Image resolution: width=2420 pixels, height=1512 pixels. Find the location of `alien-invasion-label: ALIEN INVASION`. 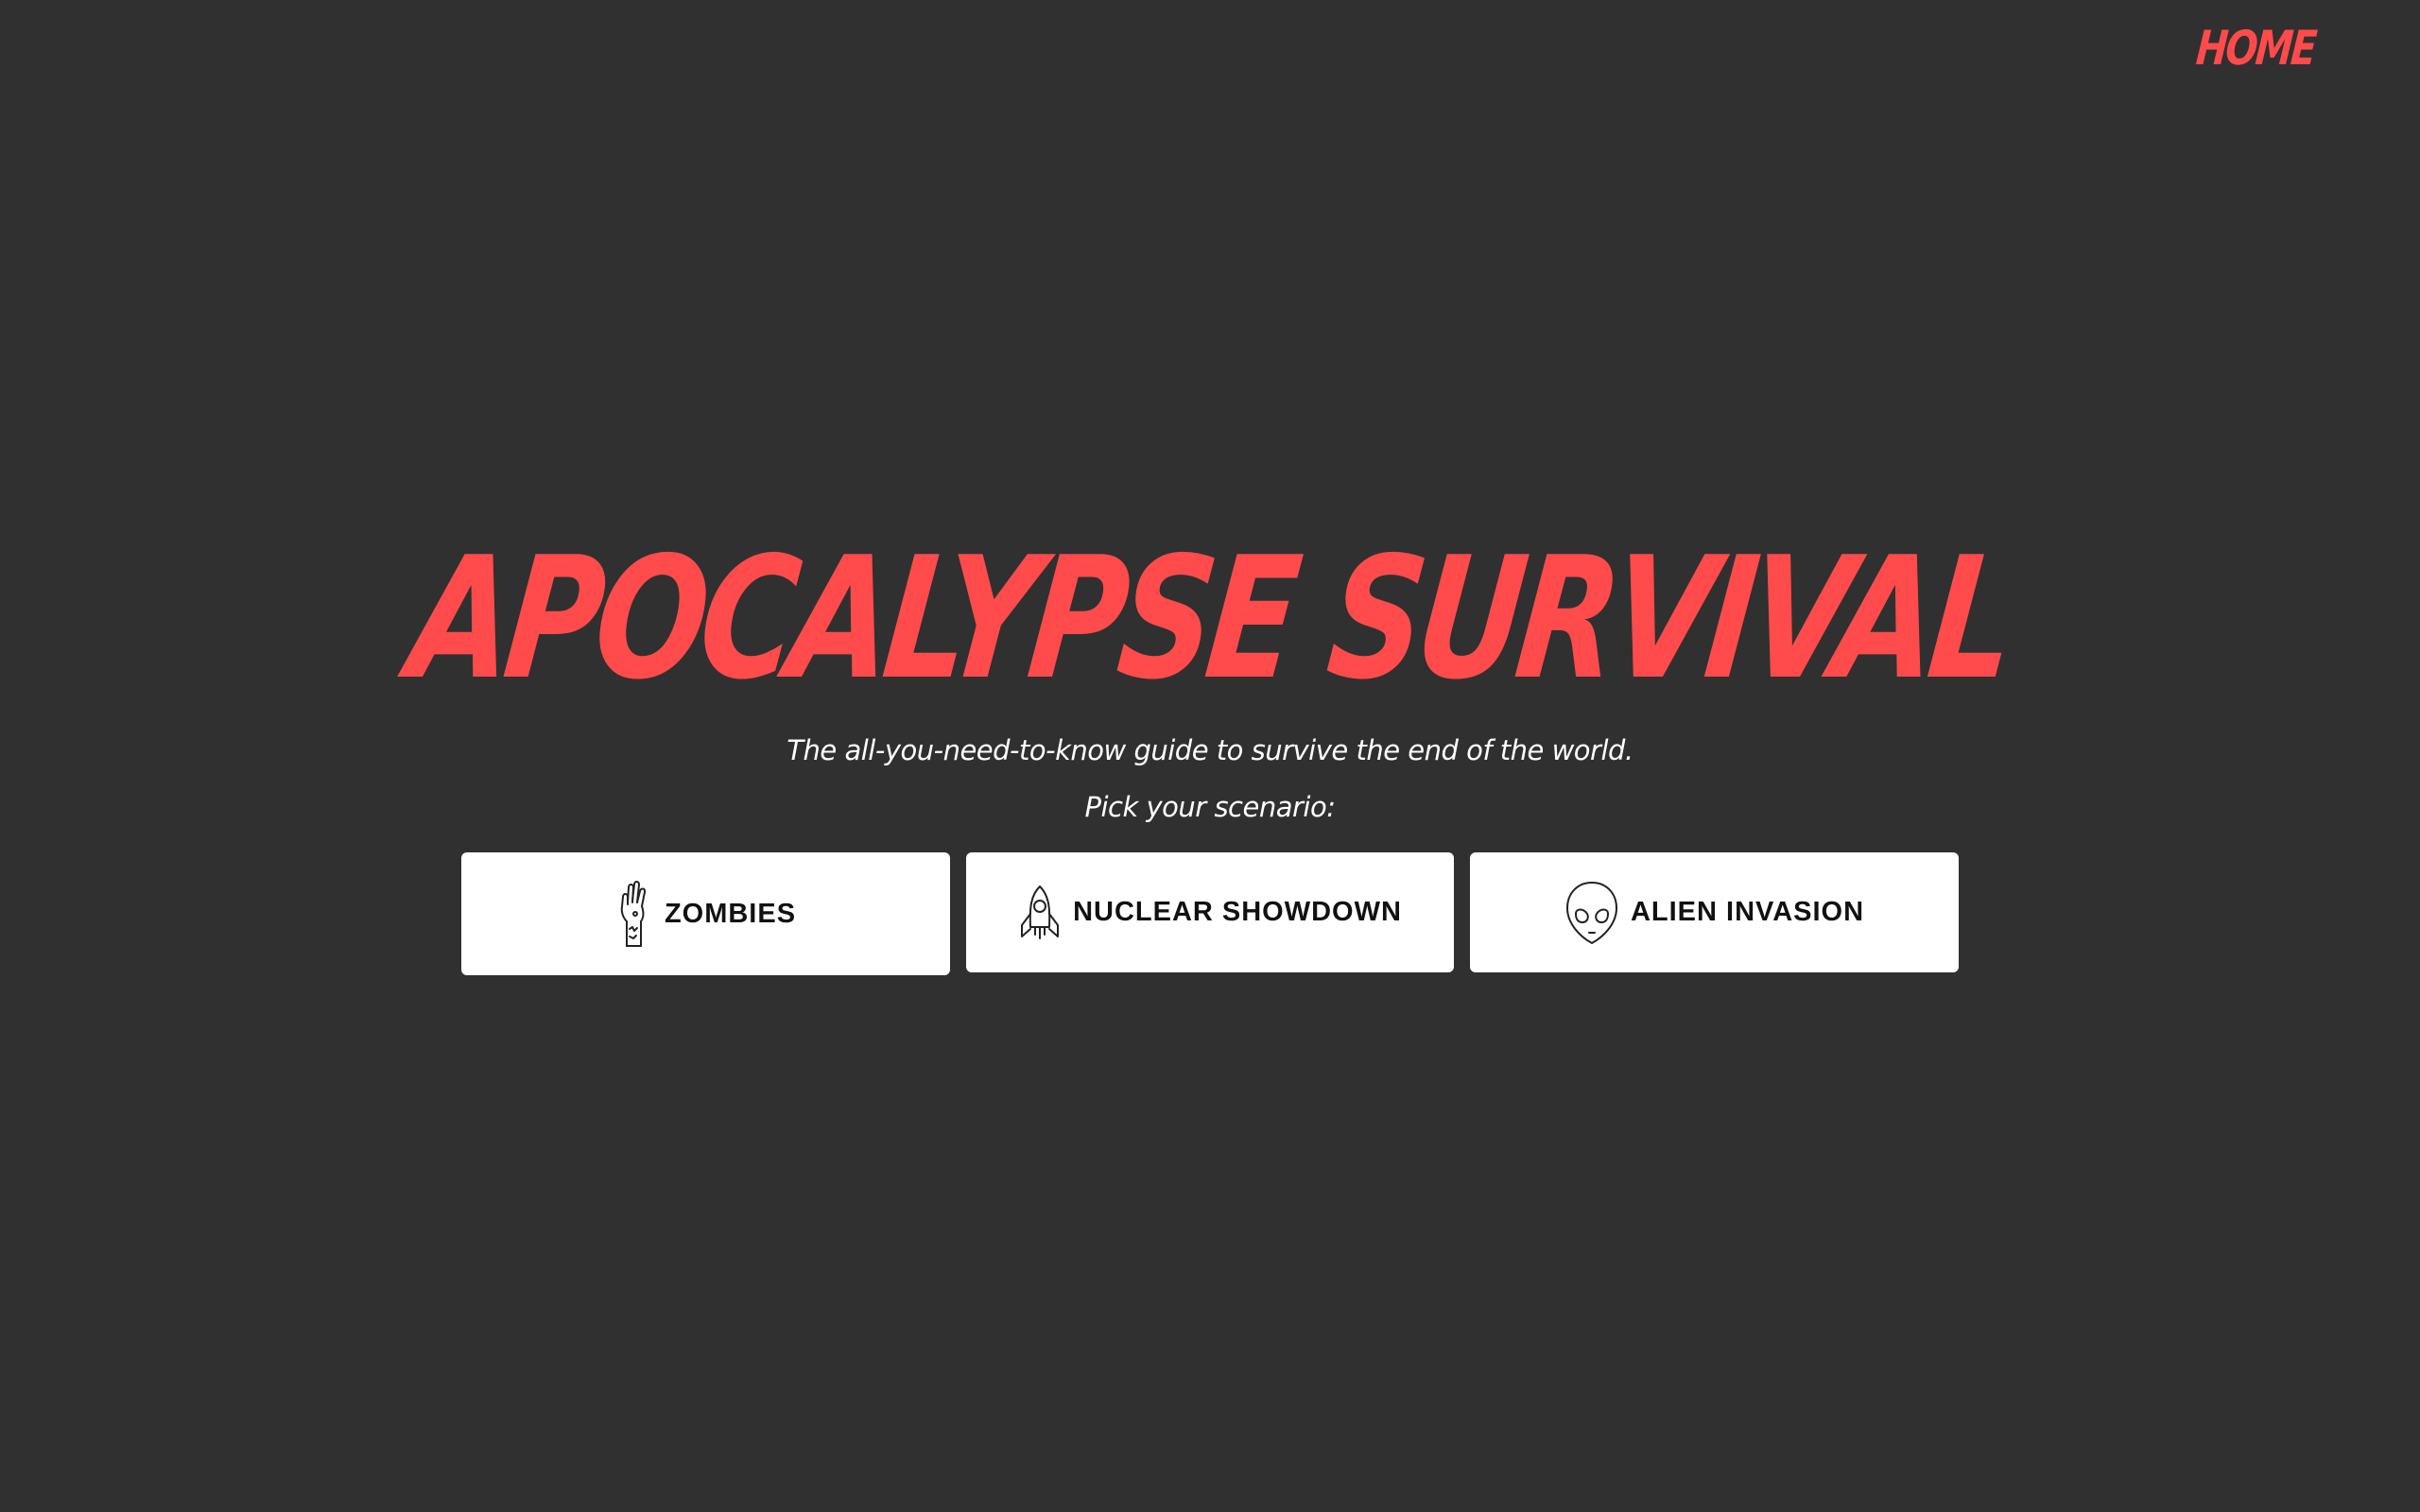

alien-invasion-label: ALIEN INVASION is located at coordinates (1747, 912).